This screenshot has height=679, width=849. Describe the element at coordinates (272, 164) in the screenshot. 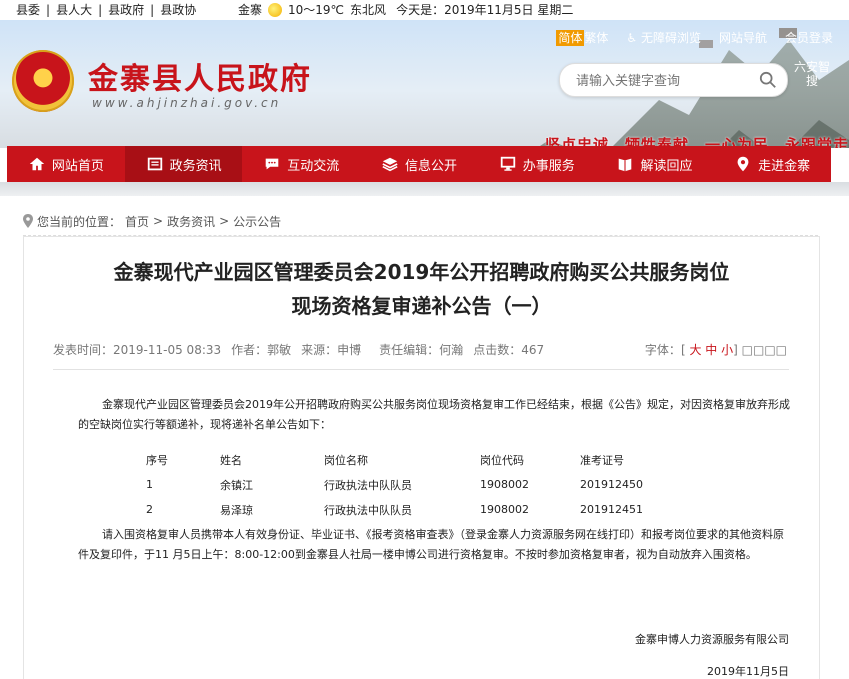

I see `chat-icon` at that location.